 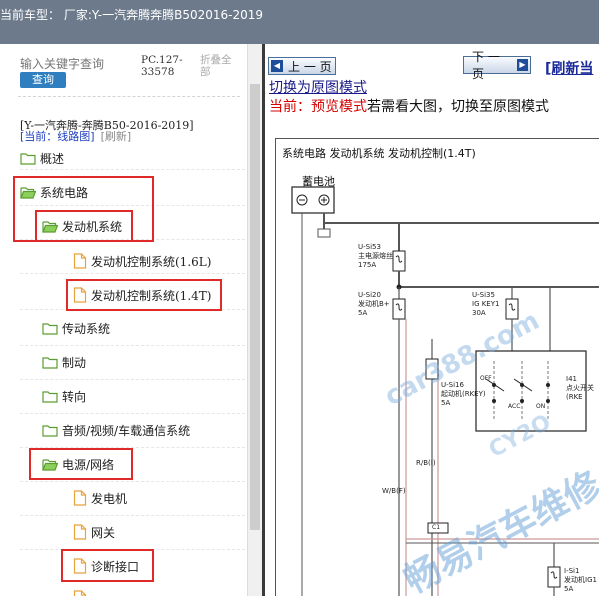 I want to click on tree-item-steering: 转向, so click(x=64, y=396).